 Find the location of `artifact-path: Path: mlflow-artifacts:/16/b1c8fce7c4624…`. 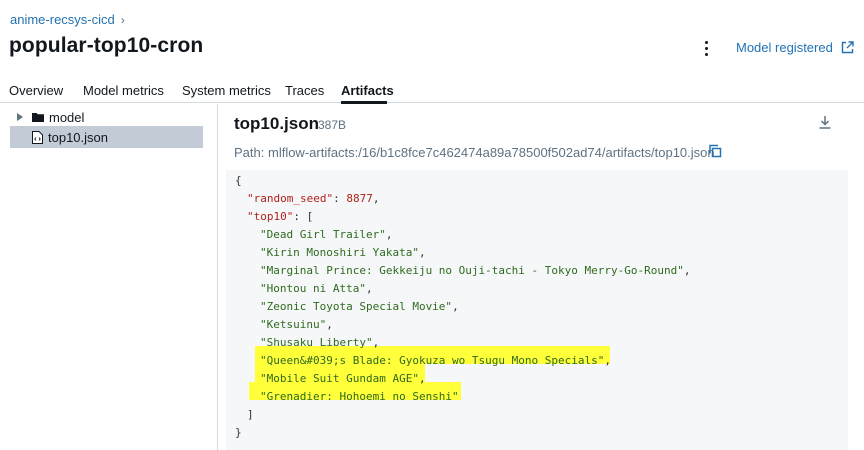

artifact-path: Path: mlflow-artifacts:/16/b1c8fce7c4624… is located at coordinates (474, 152).